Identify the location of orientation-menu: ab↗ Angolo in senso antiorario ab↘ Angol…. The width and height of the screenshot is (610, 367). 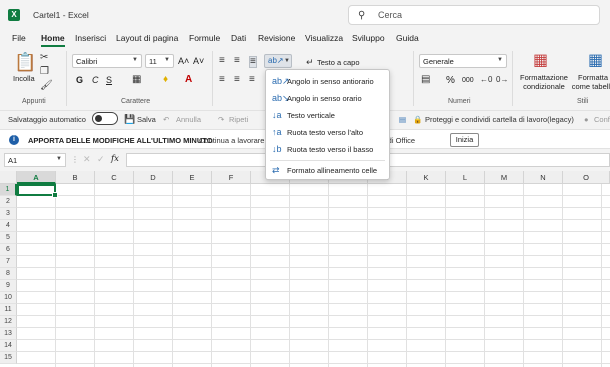
(327, 124).